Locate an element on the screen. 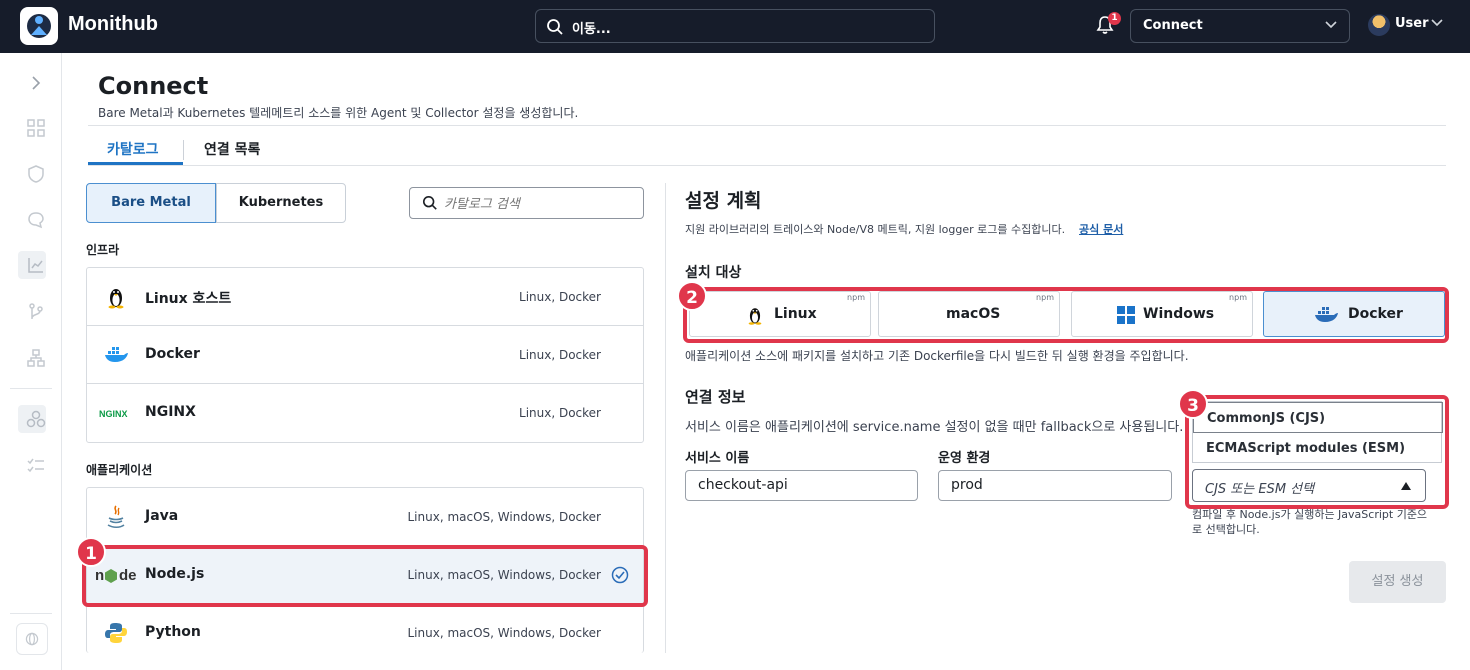  app-name: Monithub is located at coordinates (113, 24).